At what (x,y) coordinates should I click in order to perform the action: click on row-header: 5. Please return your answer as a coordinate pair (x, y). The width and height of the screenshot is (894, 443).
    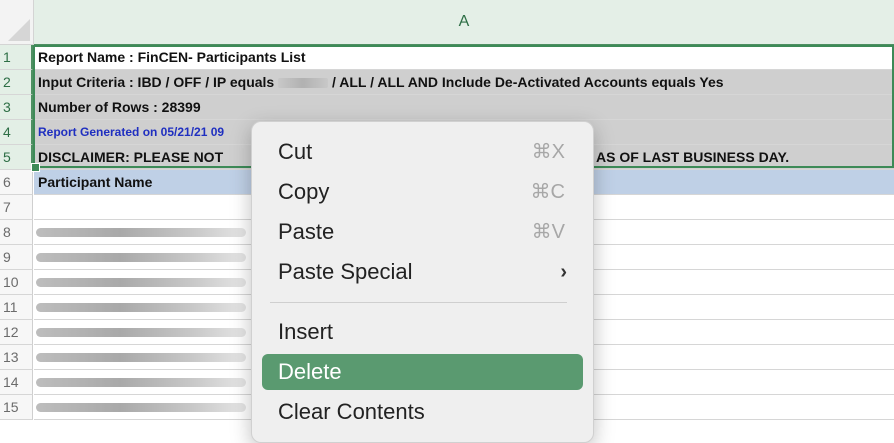
    Looking at the image, I should click on (16, 157).